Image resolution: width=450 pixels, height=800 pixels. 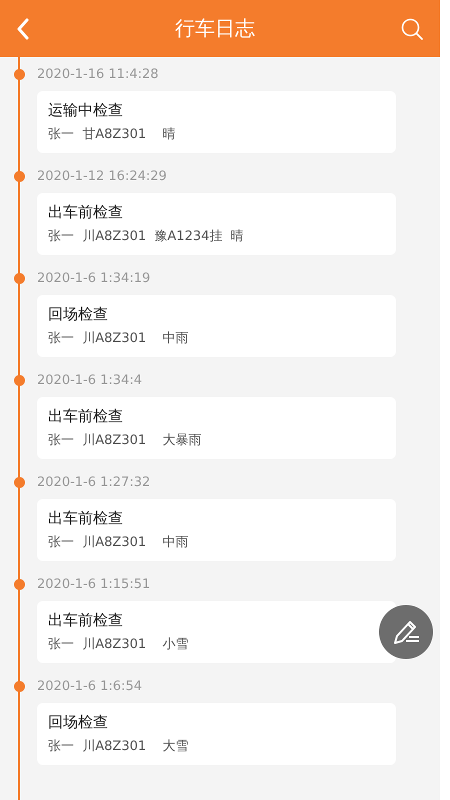 What do you see at coordinates (90, 687) in the screenshot?
I see `entry-time: 2020-1-6 1:6:54` at bounding box center [90, 687].